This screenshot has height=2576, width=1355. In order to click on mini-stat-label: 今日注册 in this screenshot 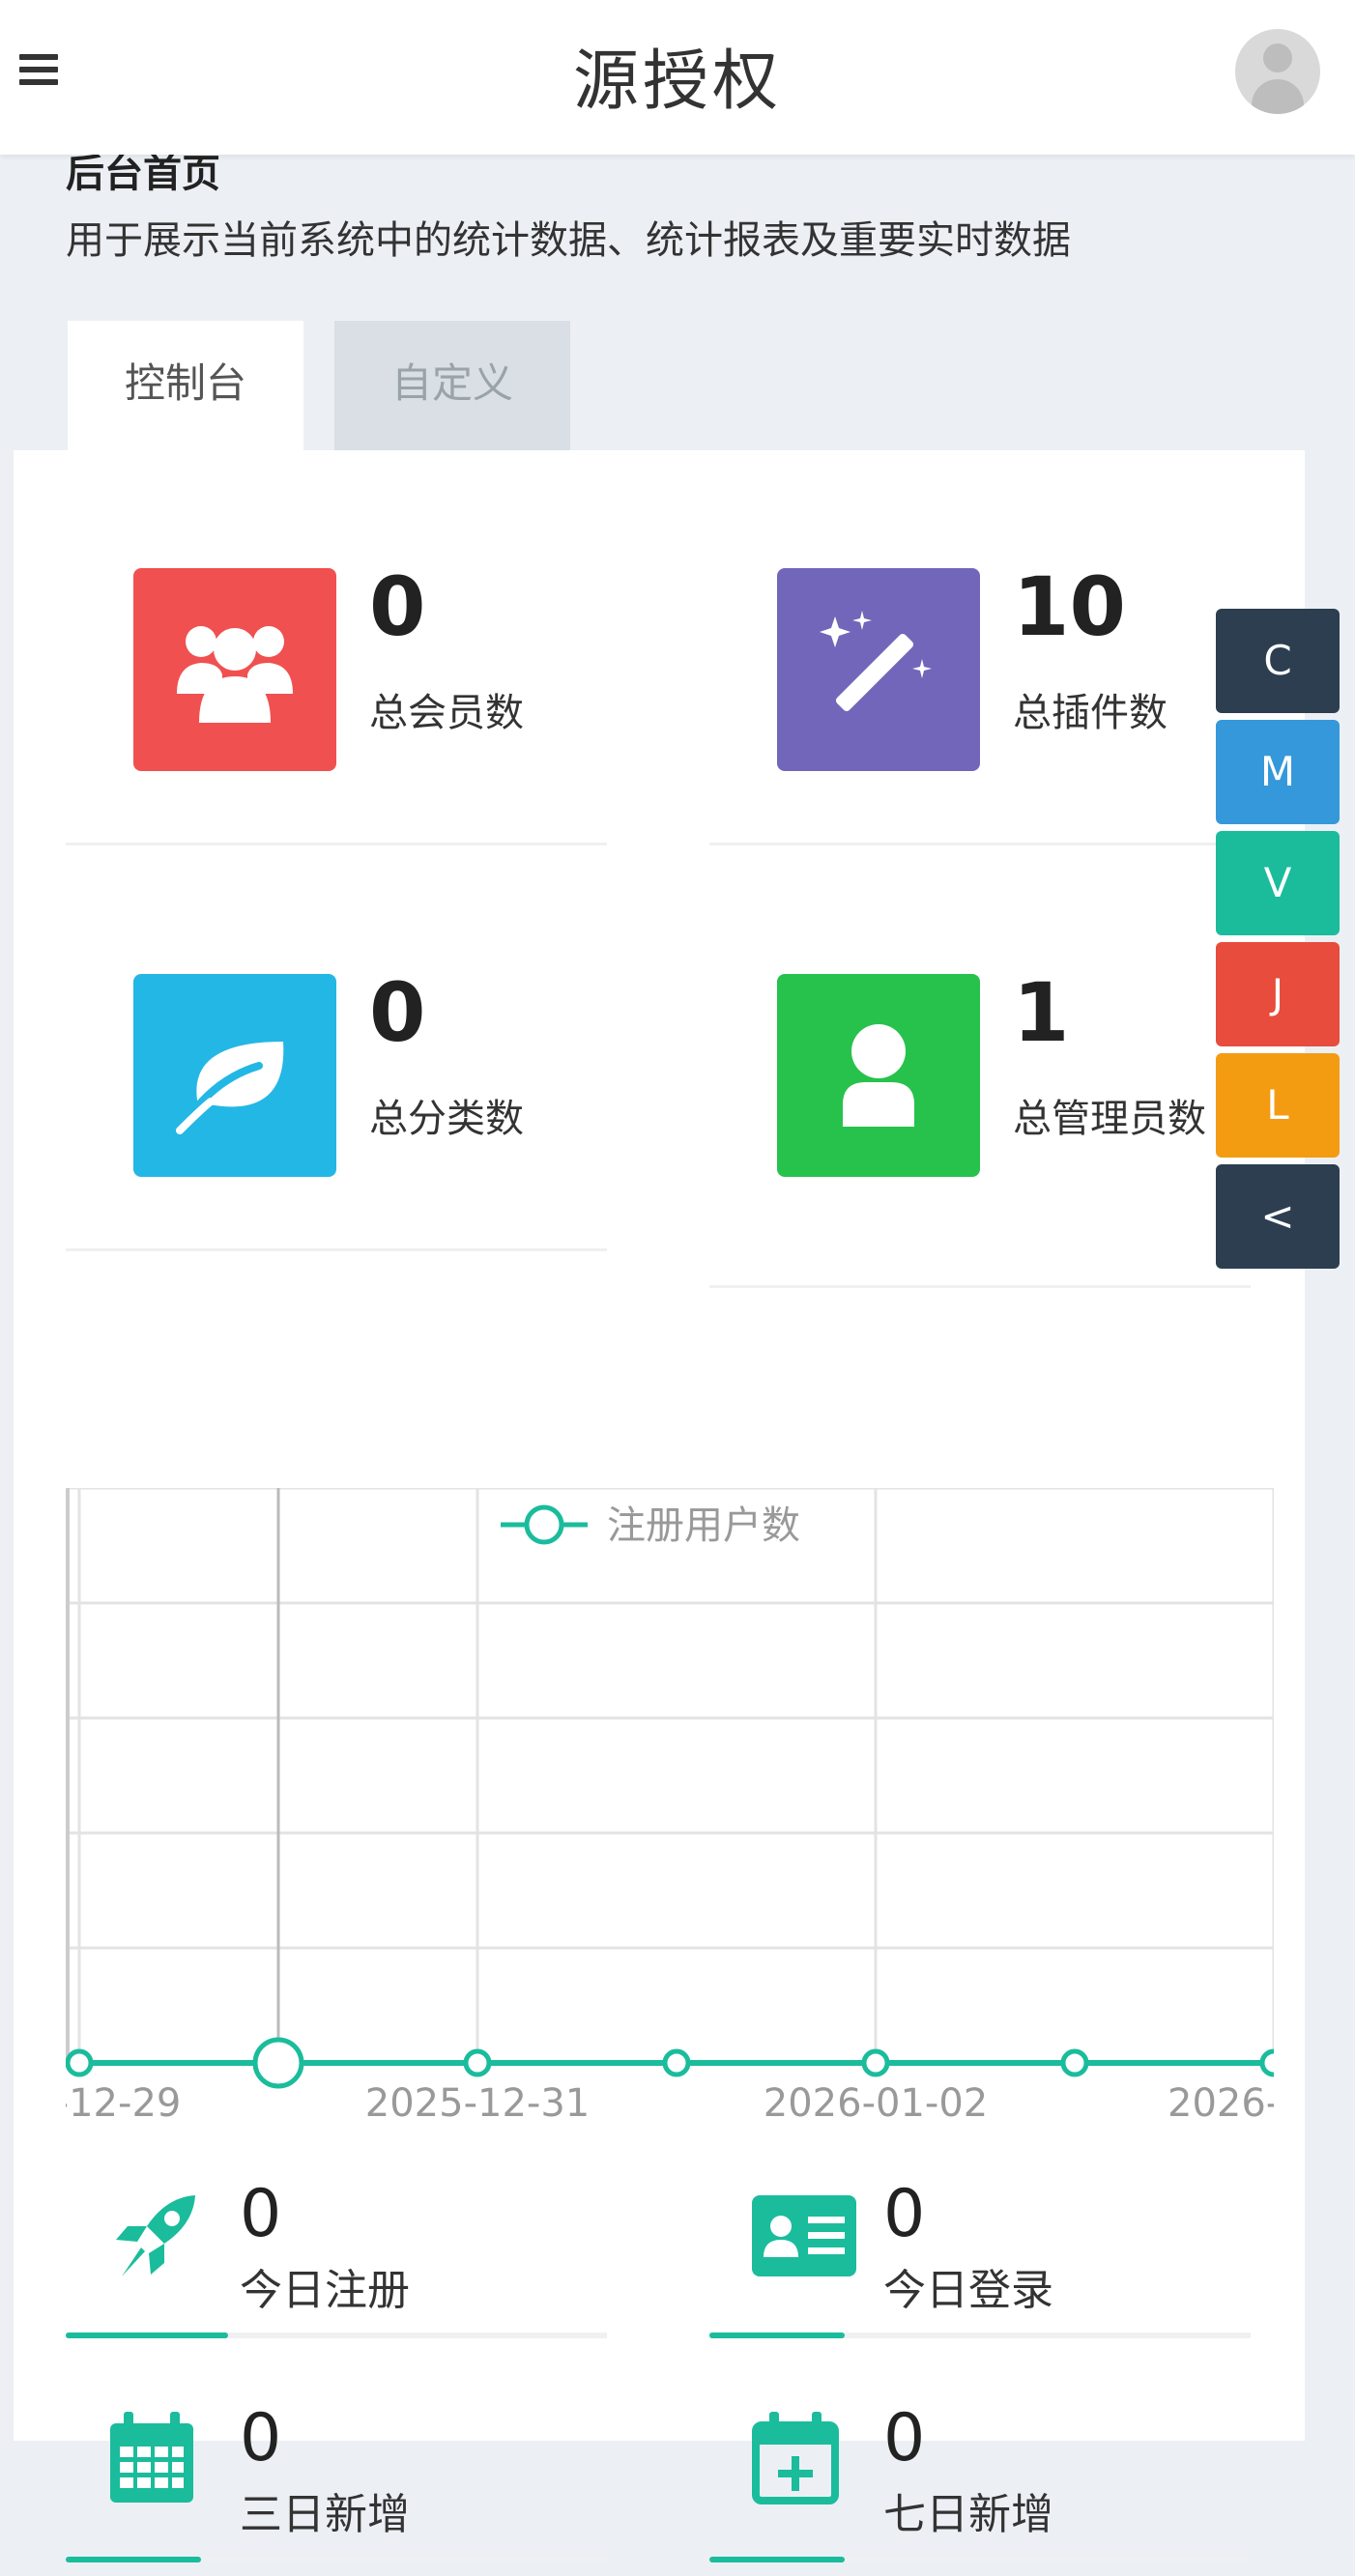, I will do `click(325, 2291)`.